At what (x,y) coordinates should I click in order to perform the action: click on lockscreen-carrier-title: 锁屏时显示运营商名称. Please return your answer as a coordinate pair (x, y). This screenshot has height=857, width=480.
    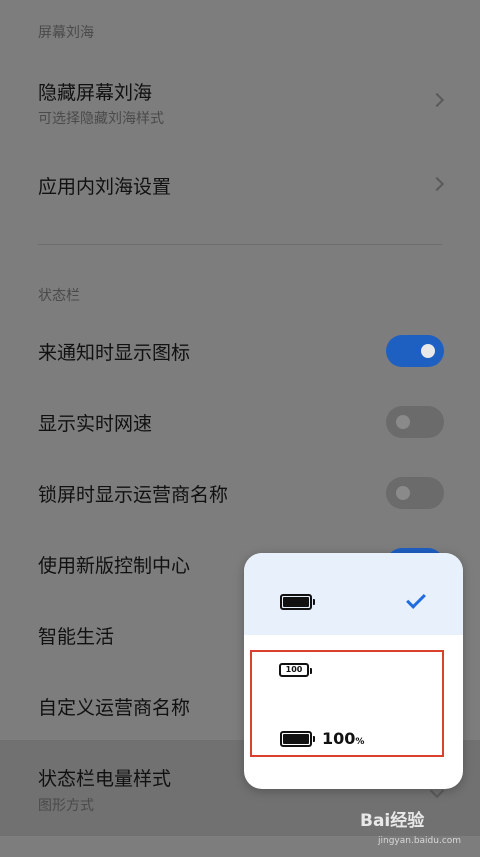
    Looking at the image, I should click on (133, 495).